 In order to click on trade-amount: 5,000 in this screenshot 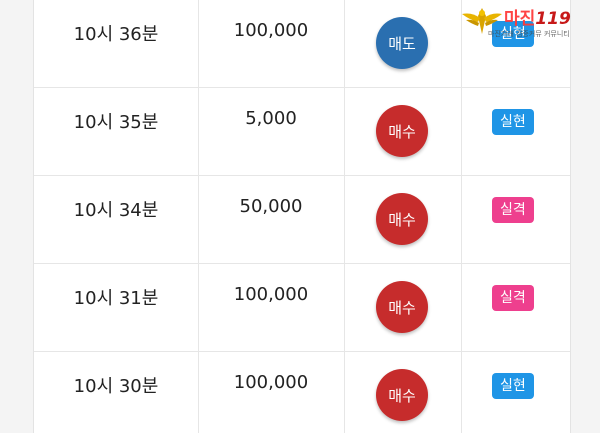, I will do `click(271, 118)`.